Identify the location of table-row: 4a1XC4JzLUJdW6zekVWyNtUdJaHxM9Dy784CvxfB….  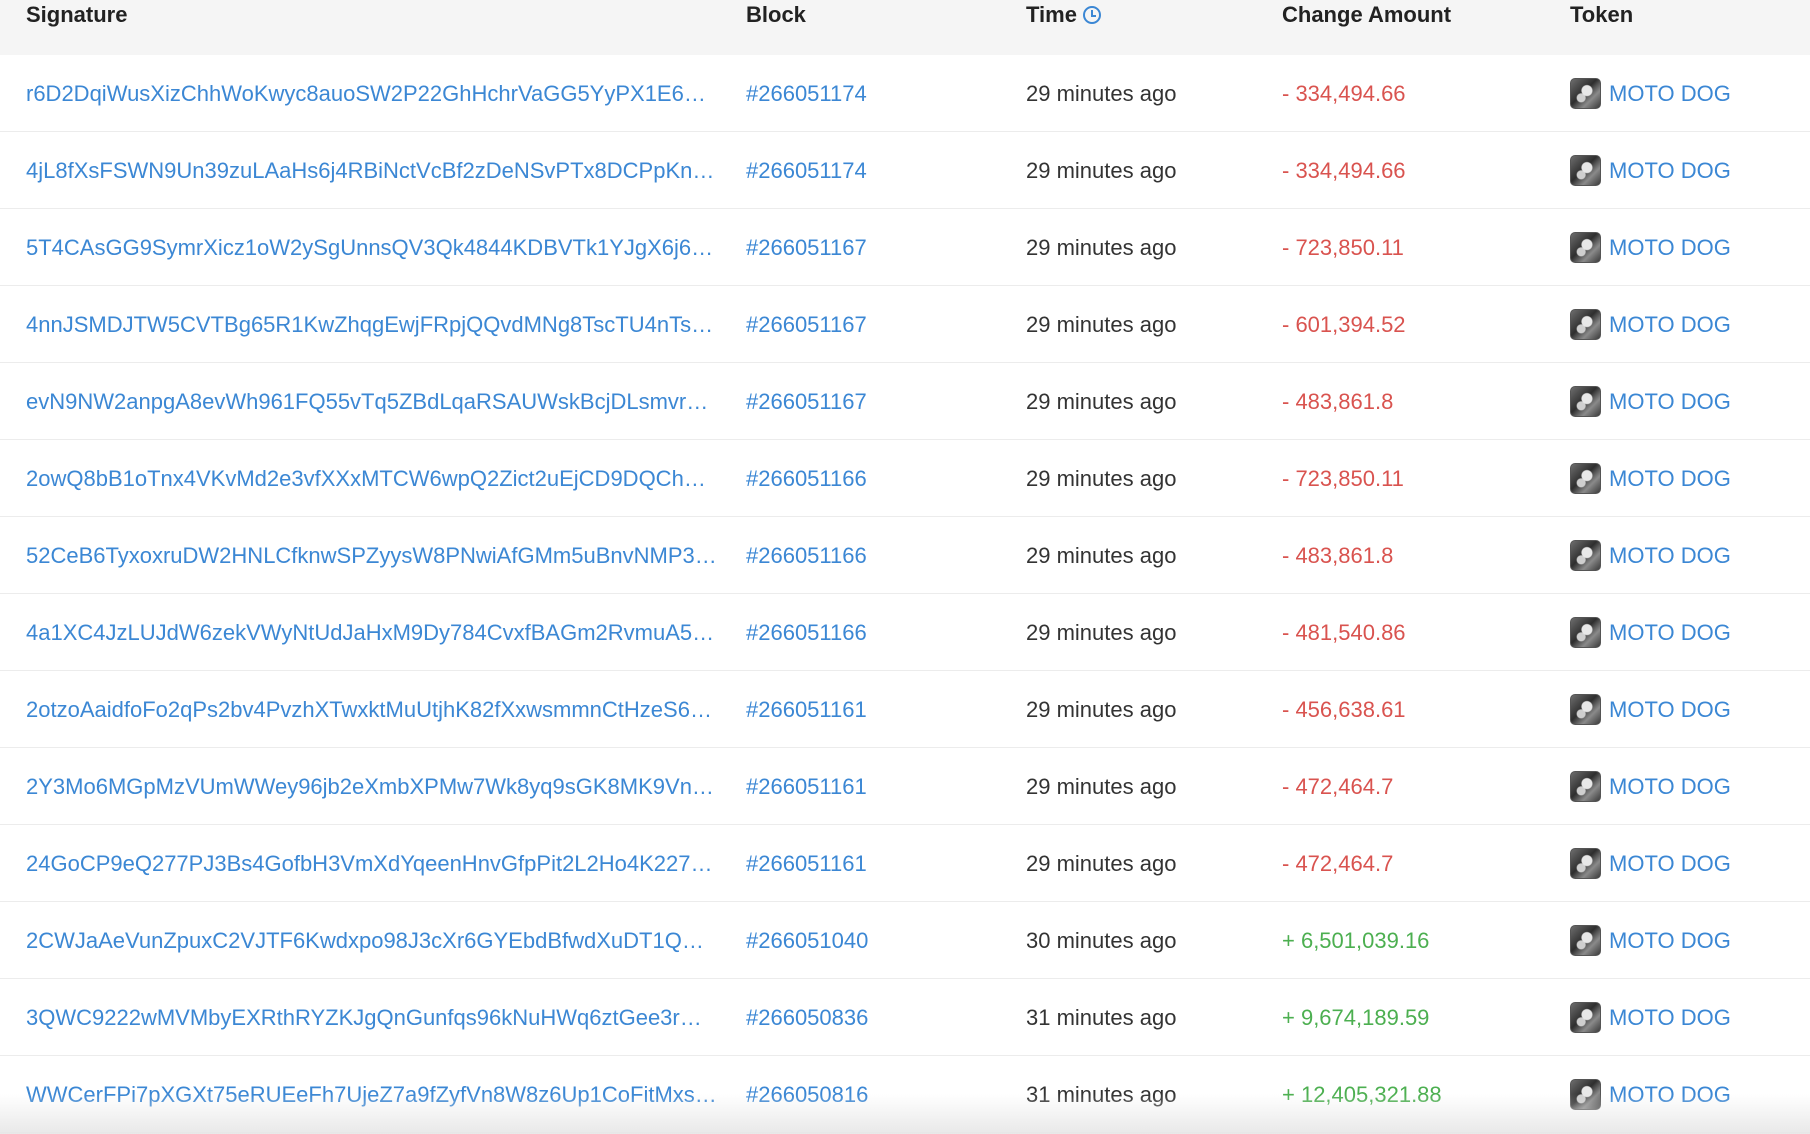
(905, 632).